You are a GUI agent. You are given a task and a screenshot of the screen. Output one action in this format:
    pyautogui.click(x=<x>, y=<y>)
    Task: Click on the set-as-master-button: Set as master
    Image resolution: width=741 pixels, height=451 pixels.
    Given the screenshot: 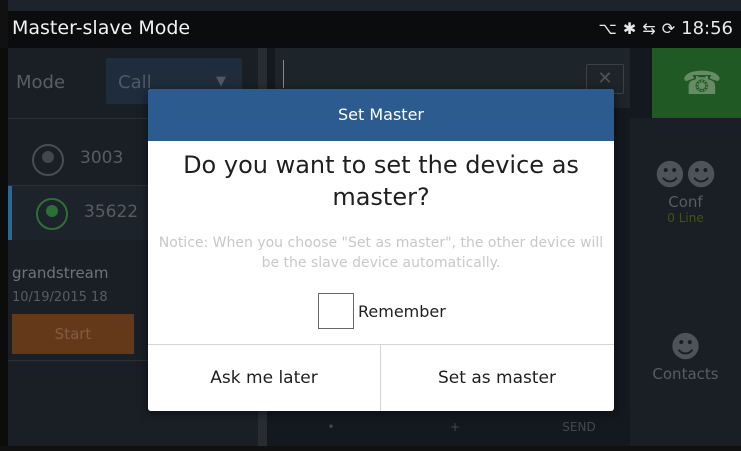 What is the action you would take?
    pyautogui.click(x=497, y=378)
    